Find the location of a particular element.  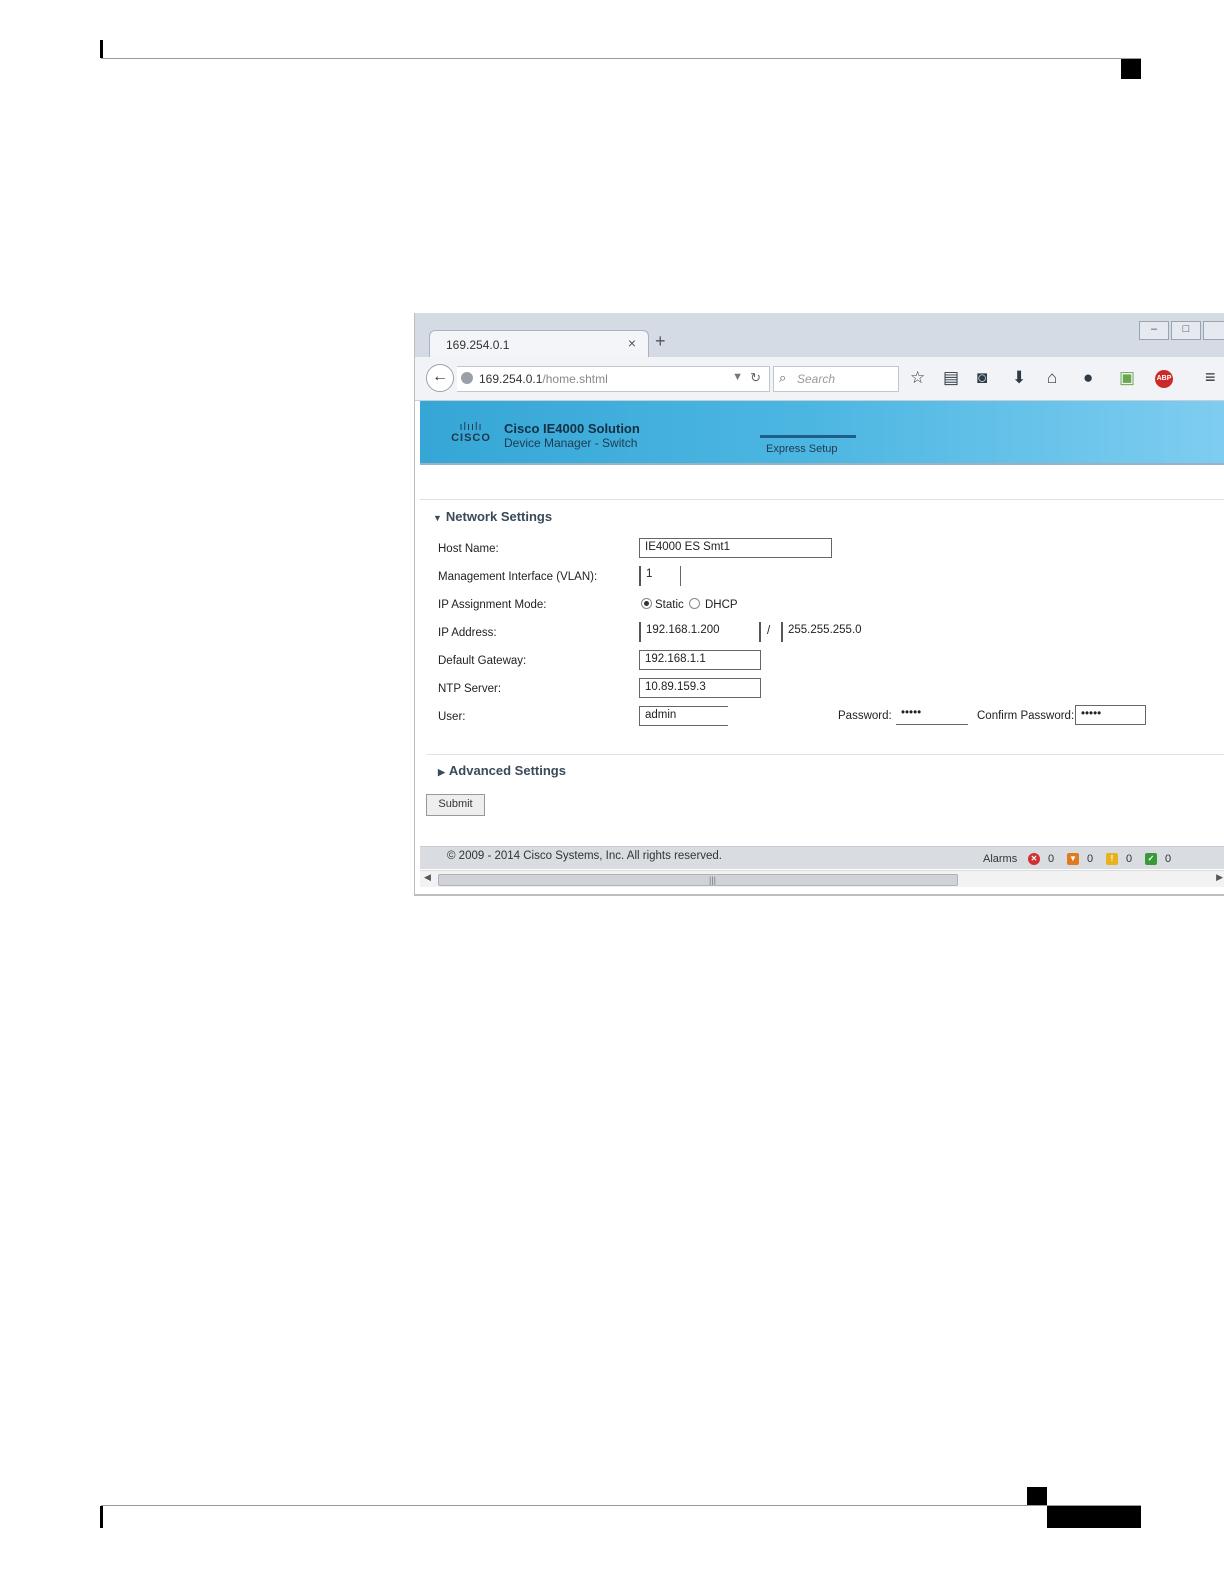

user-input: admin is located at coordinates (683, 716).